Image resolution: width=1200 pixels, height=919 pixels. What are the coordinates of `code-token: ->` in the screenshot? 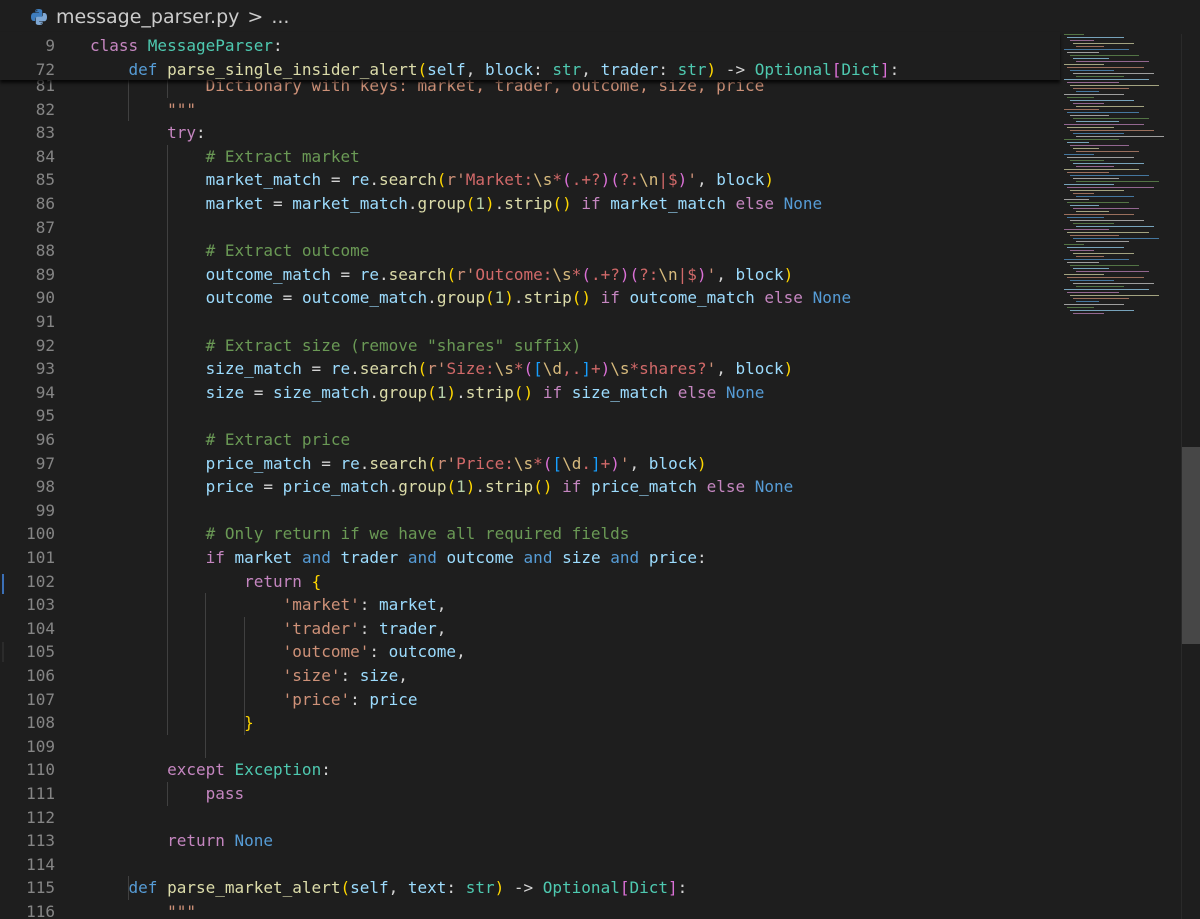 It's located at (735, 69).